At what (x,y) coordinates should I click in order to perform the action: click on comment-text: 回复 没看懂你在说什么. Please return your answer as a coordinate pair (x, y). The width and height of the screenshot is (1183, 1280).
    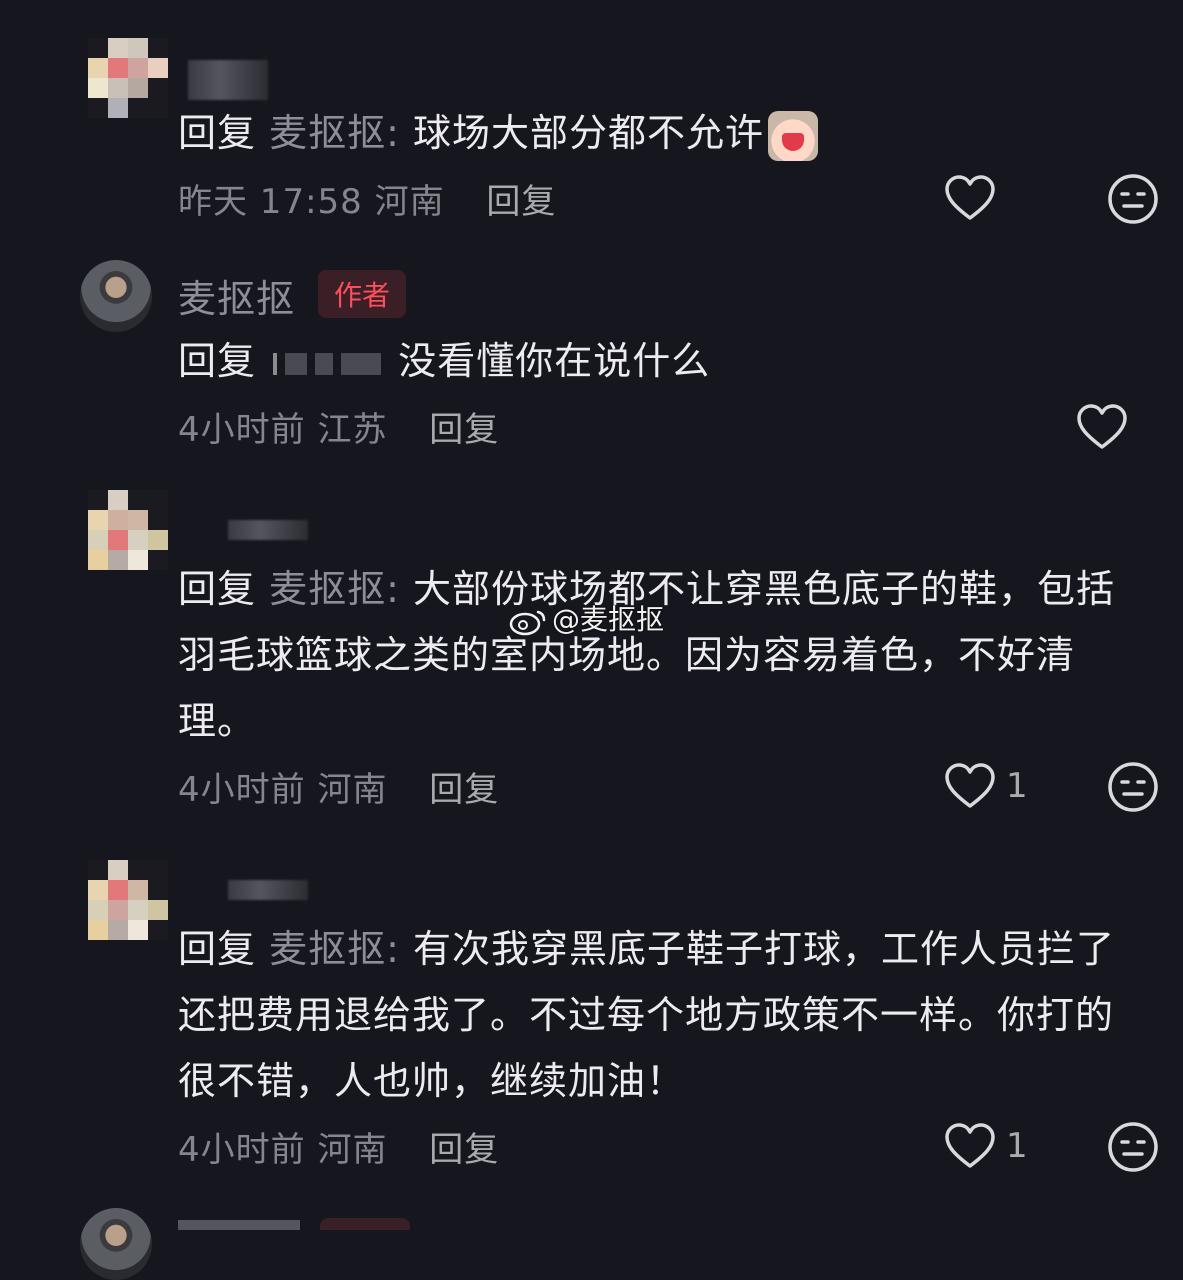
    Looking at the image, I should click on (663, 361).